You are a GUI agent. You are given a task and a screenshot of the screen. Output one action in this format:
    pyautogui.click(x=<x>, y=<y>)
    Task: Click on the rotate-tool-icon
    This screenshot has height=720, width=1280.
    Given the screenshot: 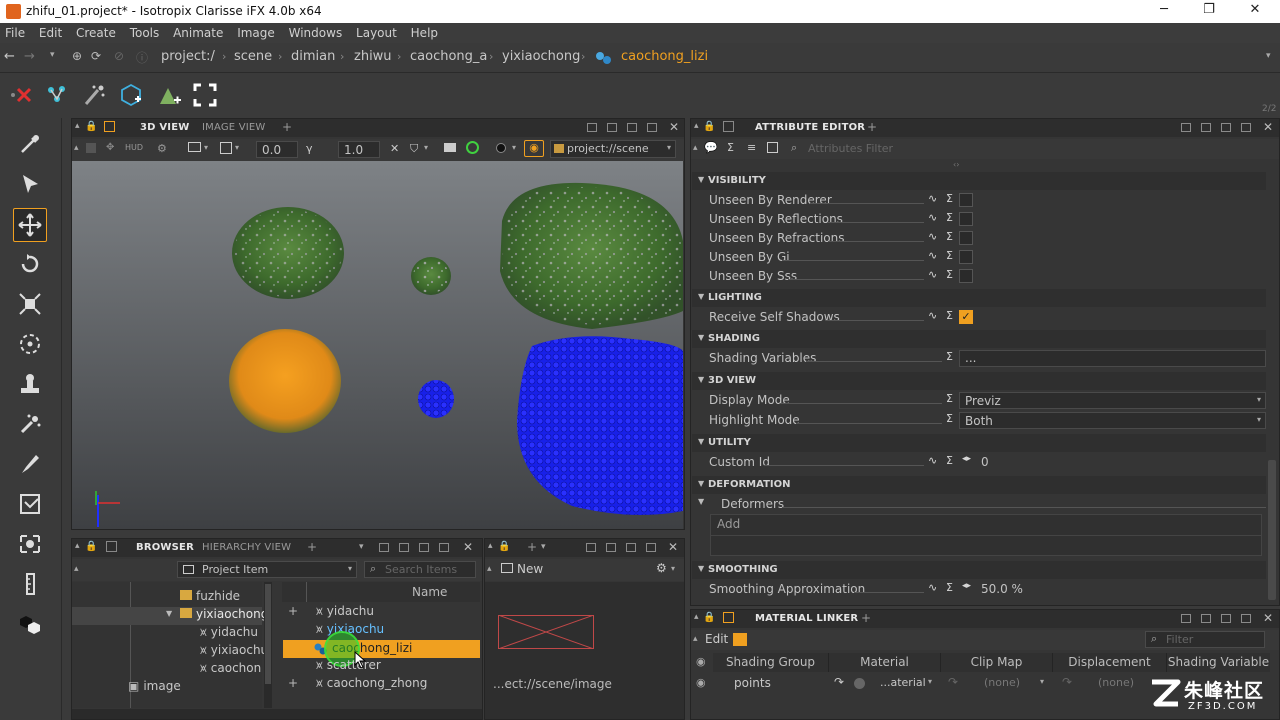 What is the action you would take?
    pyautogui.click(x=30, y=264)
    